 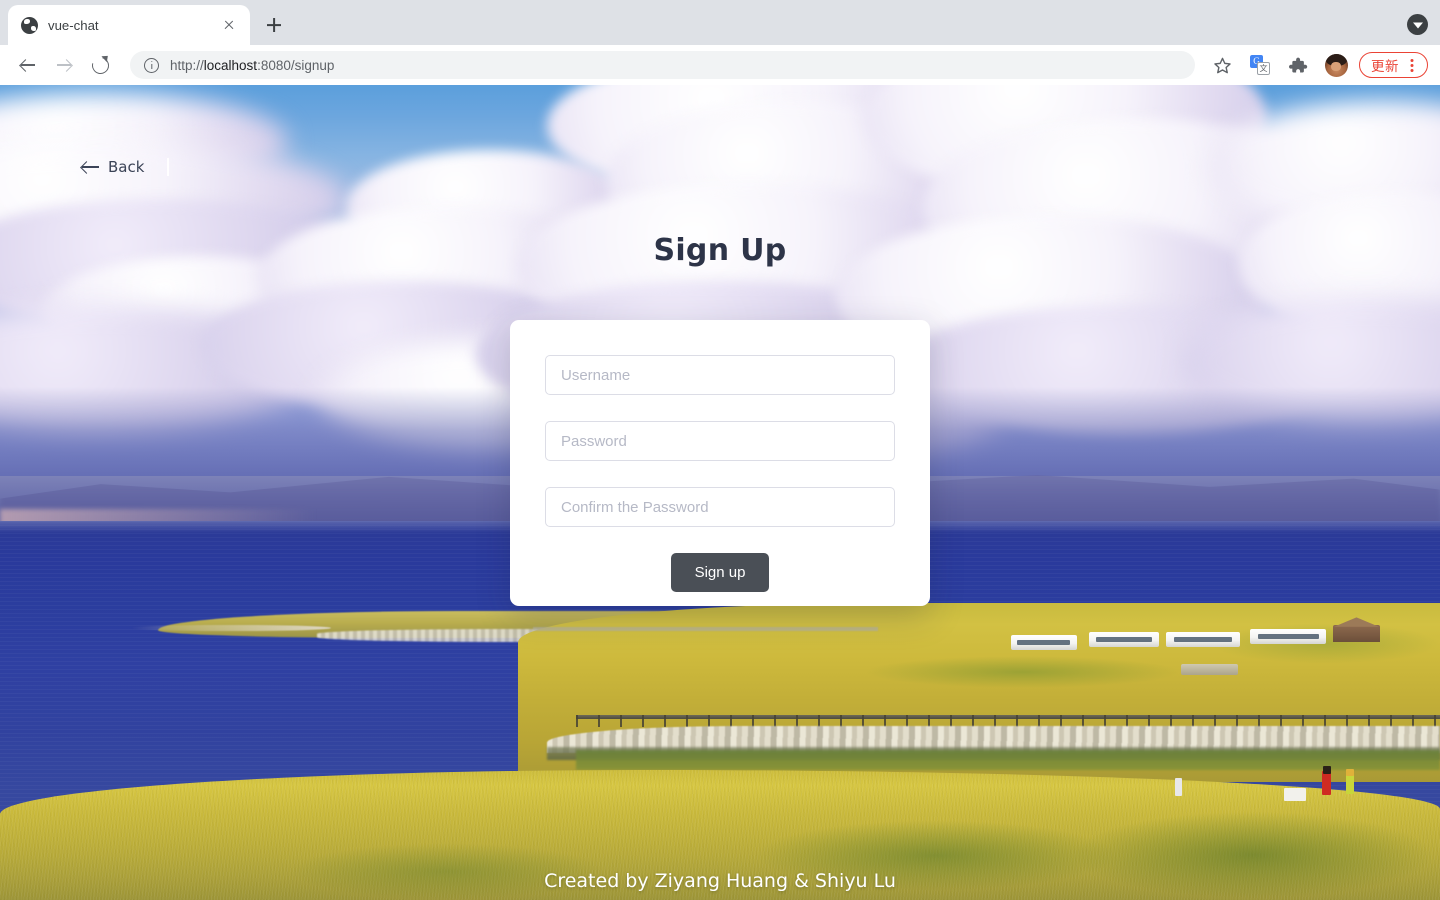 What do you see at coordinates (720, 463) in the screenshot?
I see `signup-card: Sign up` at bounding box center [720, 463].